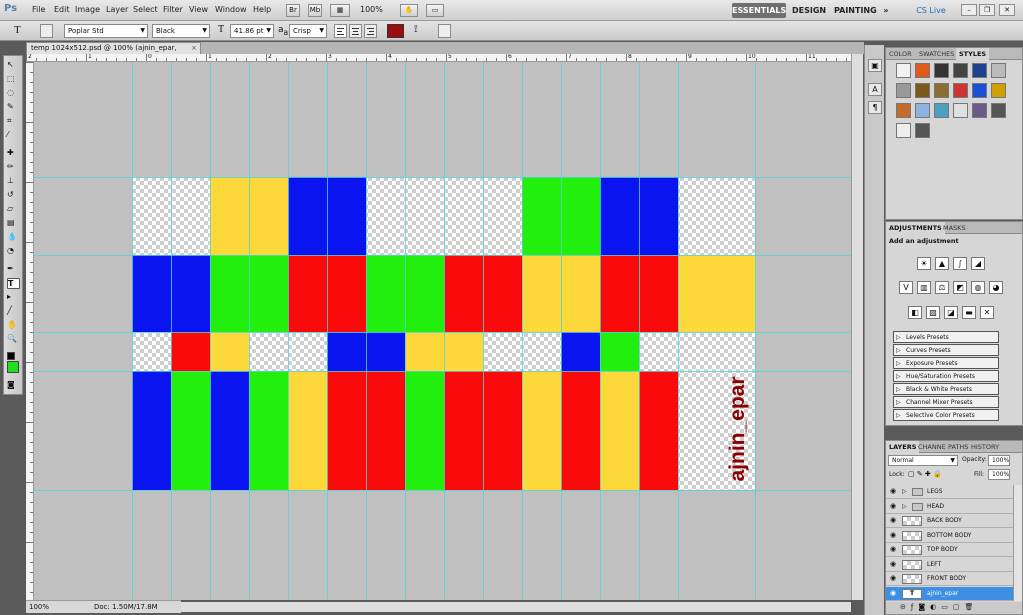 Image resolution: width=1023 pixels, height=615 pixels. Describe the element at coordinates (969, 312) in the screenshot. I see `gradient-map-icon: ▬` at that location.